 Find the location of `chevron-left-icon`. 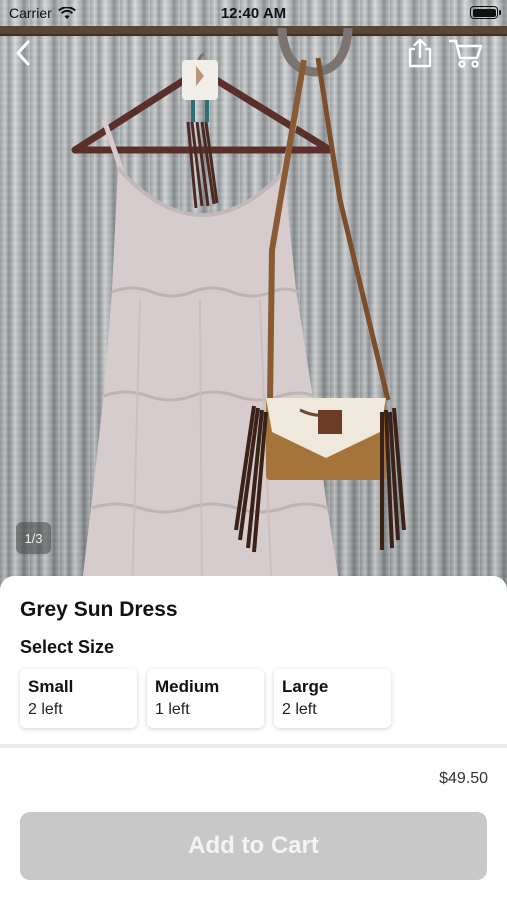

chevron-left-icon is located at coordinates (23, 53).